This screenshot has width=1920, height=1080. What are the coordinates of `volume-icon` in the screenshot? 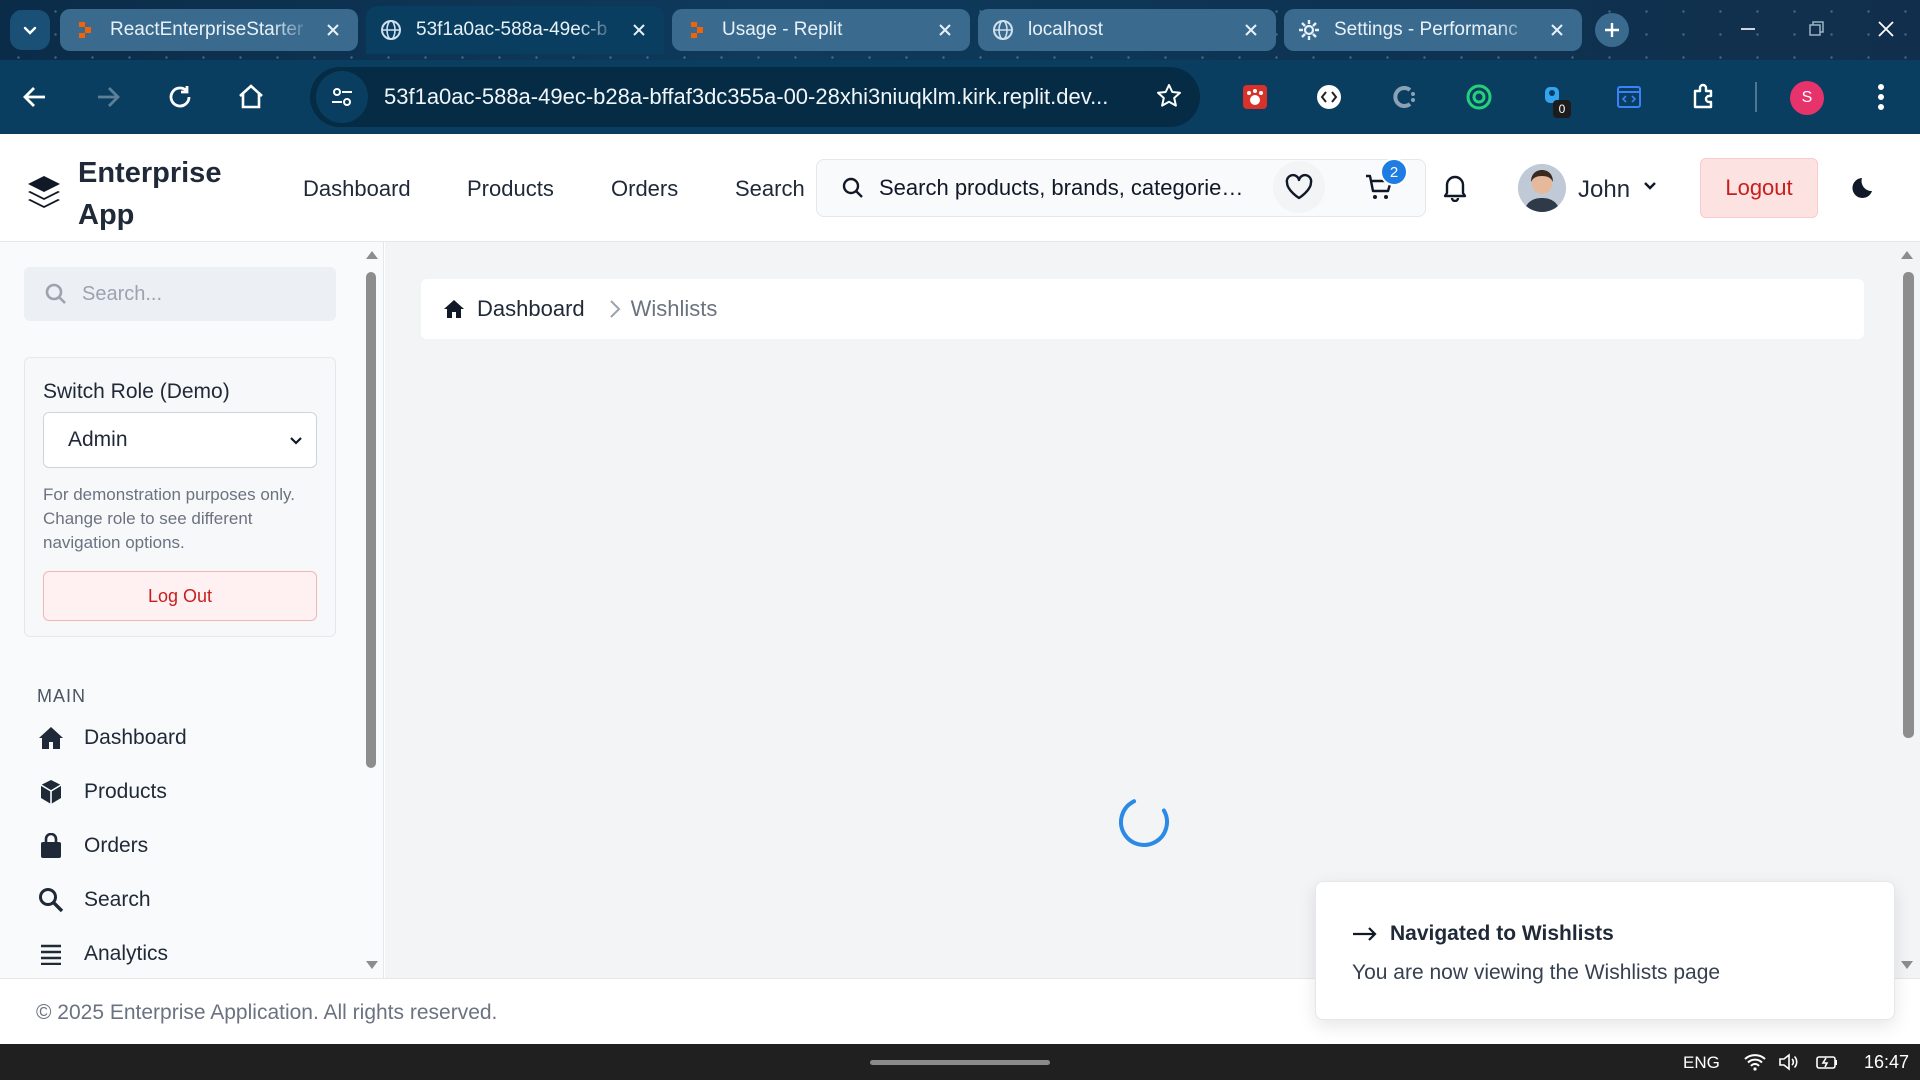 It's located at (1789, 1062).